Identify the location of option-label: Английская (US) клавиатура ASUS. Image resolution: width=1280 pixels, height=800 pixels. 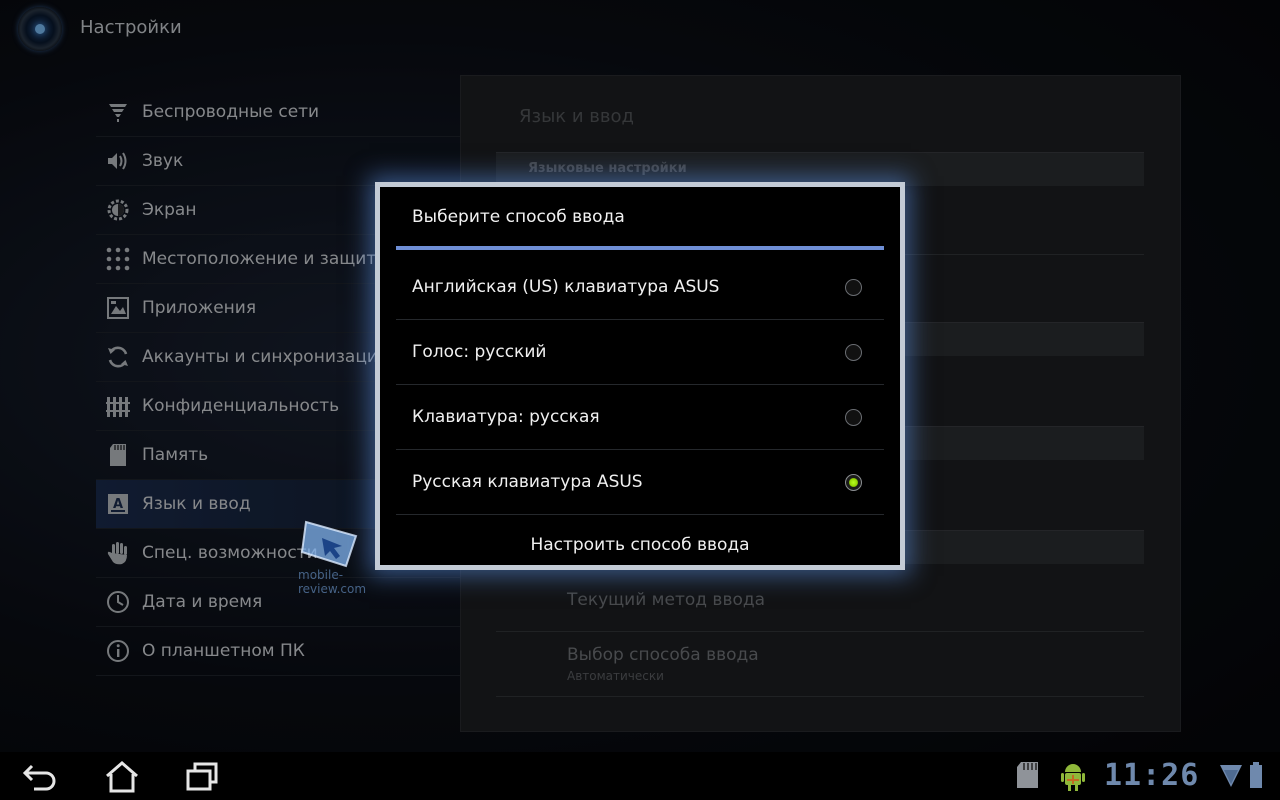
(566, 287).